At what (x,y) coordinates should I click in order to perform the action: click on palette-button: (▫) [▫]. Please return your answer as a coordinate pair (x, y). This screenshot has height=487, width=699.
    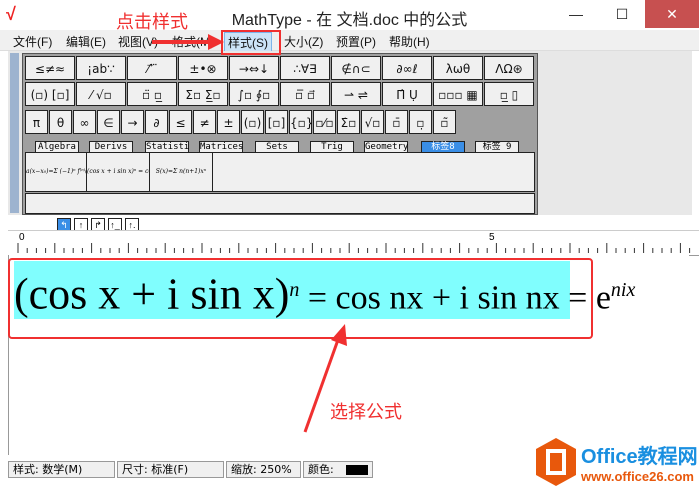
    Looking at the image, I should click on (50, 94).